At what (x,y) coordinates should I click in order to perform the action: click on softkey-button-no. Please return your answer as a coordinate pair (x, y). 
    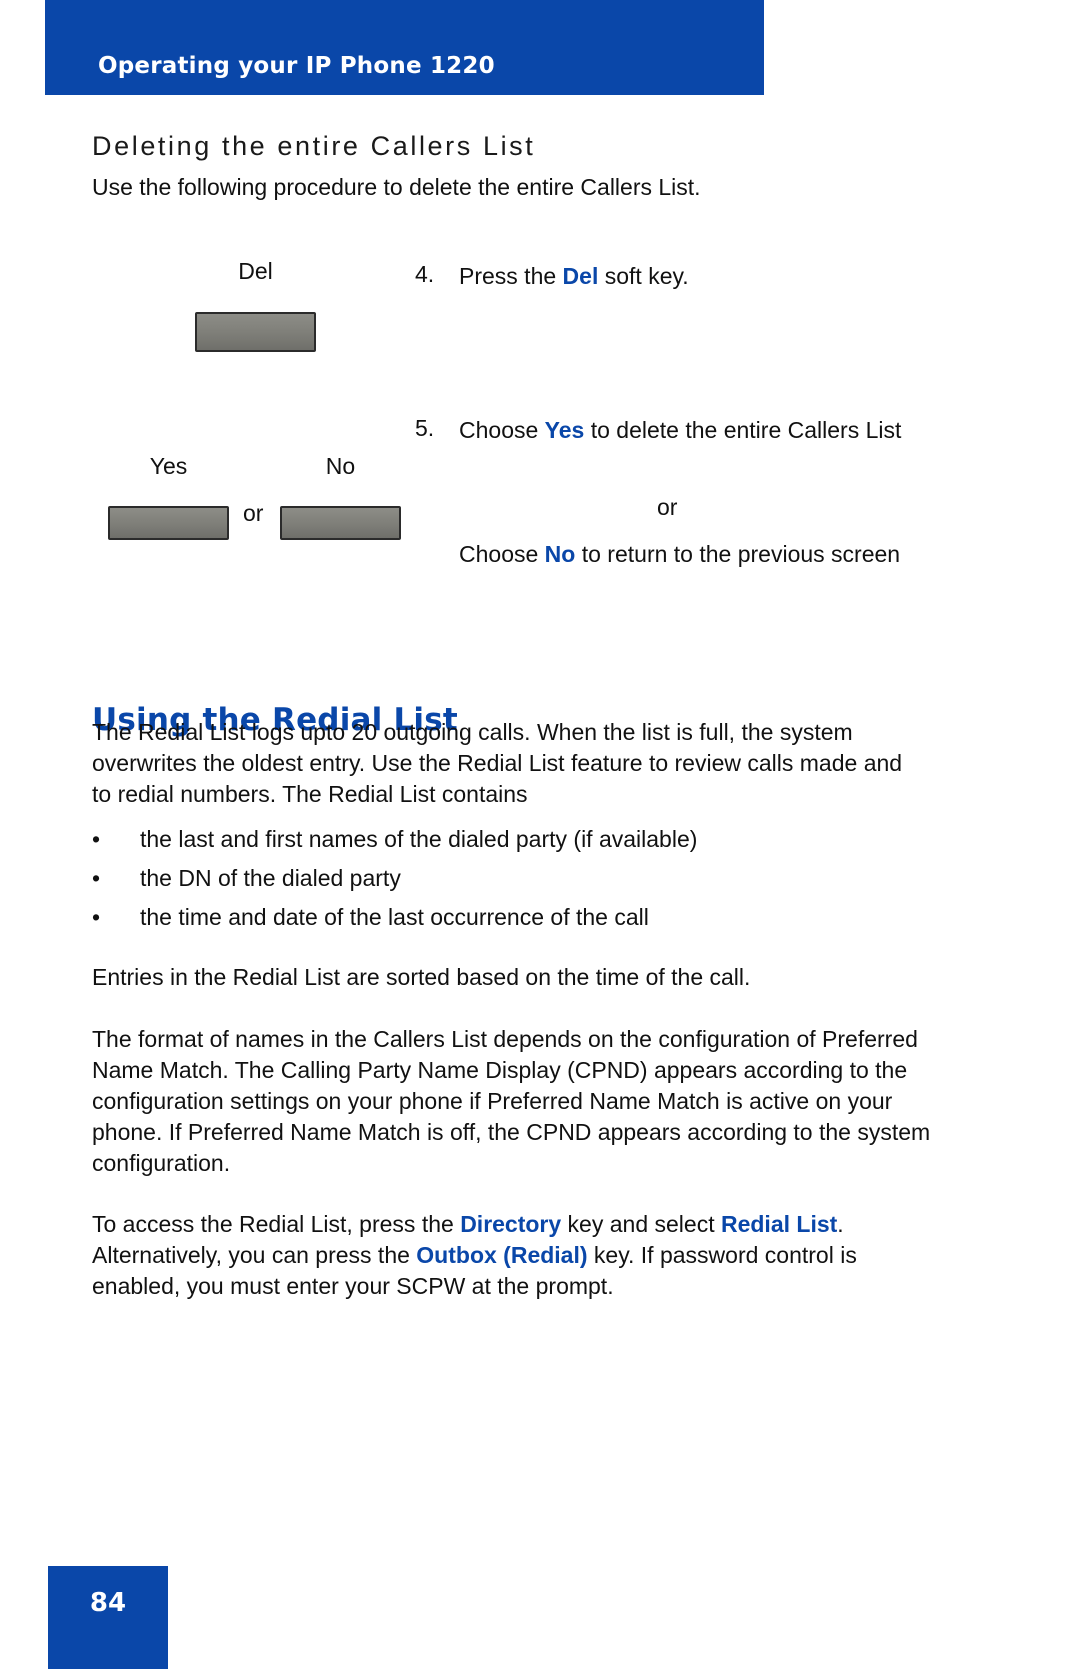
    Looking at the image, I should click on (340, 523).